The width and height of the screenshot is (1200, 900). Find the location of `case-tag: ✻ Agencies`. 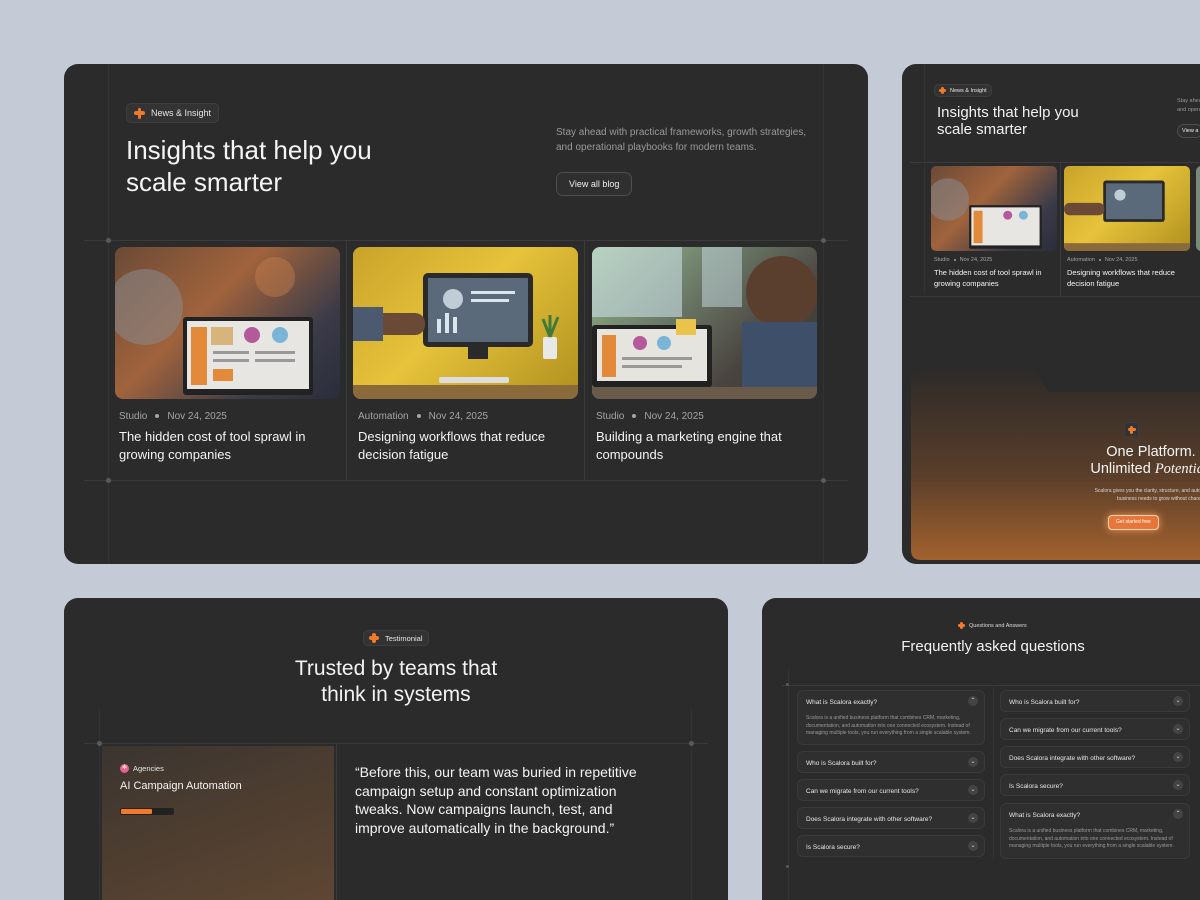

case-tag: ✻ Agencies is located at coordinates (142, 768).